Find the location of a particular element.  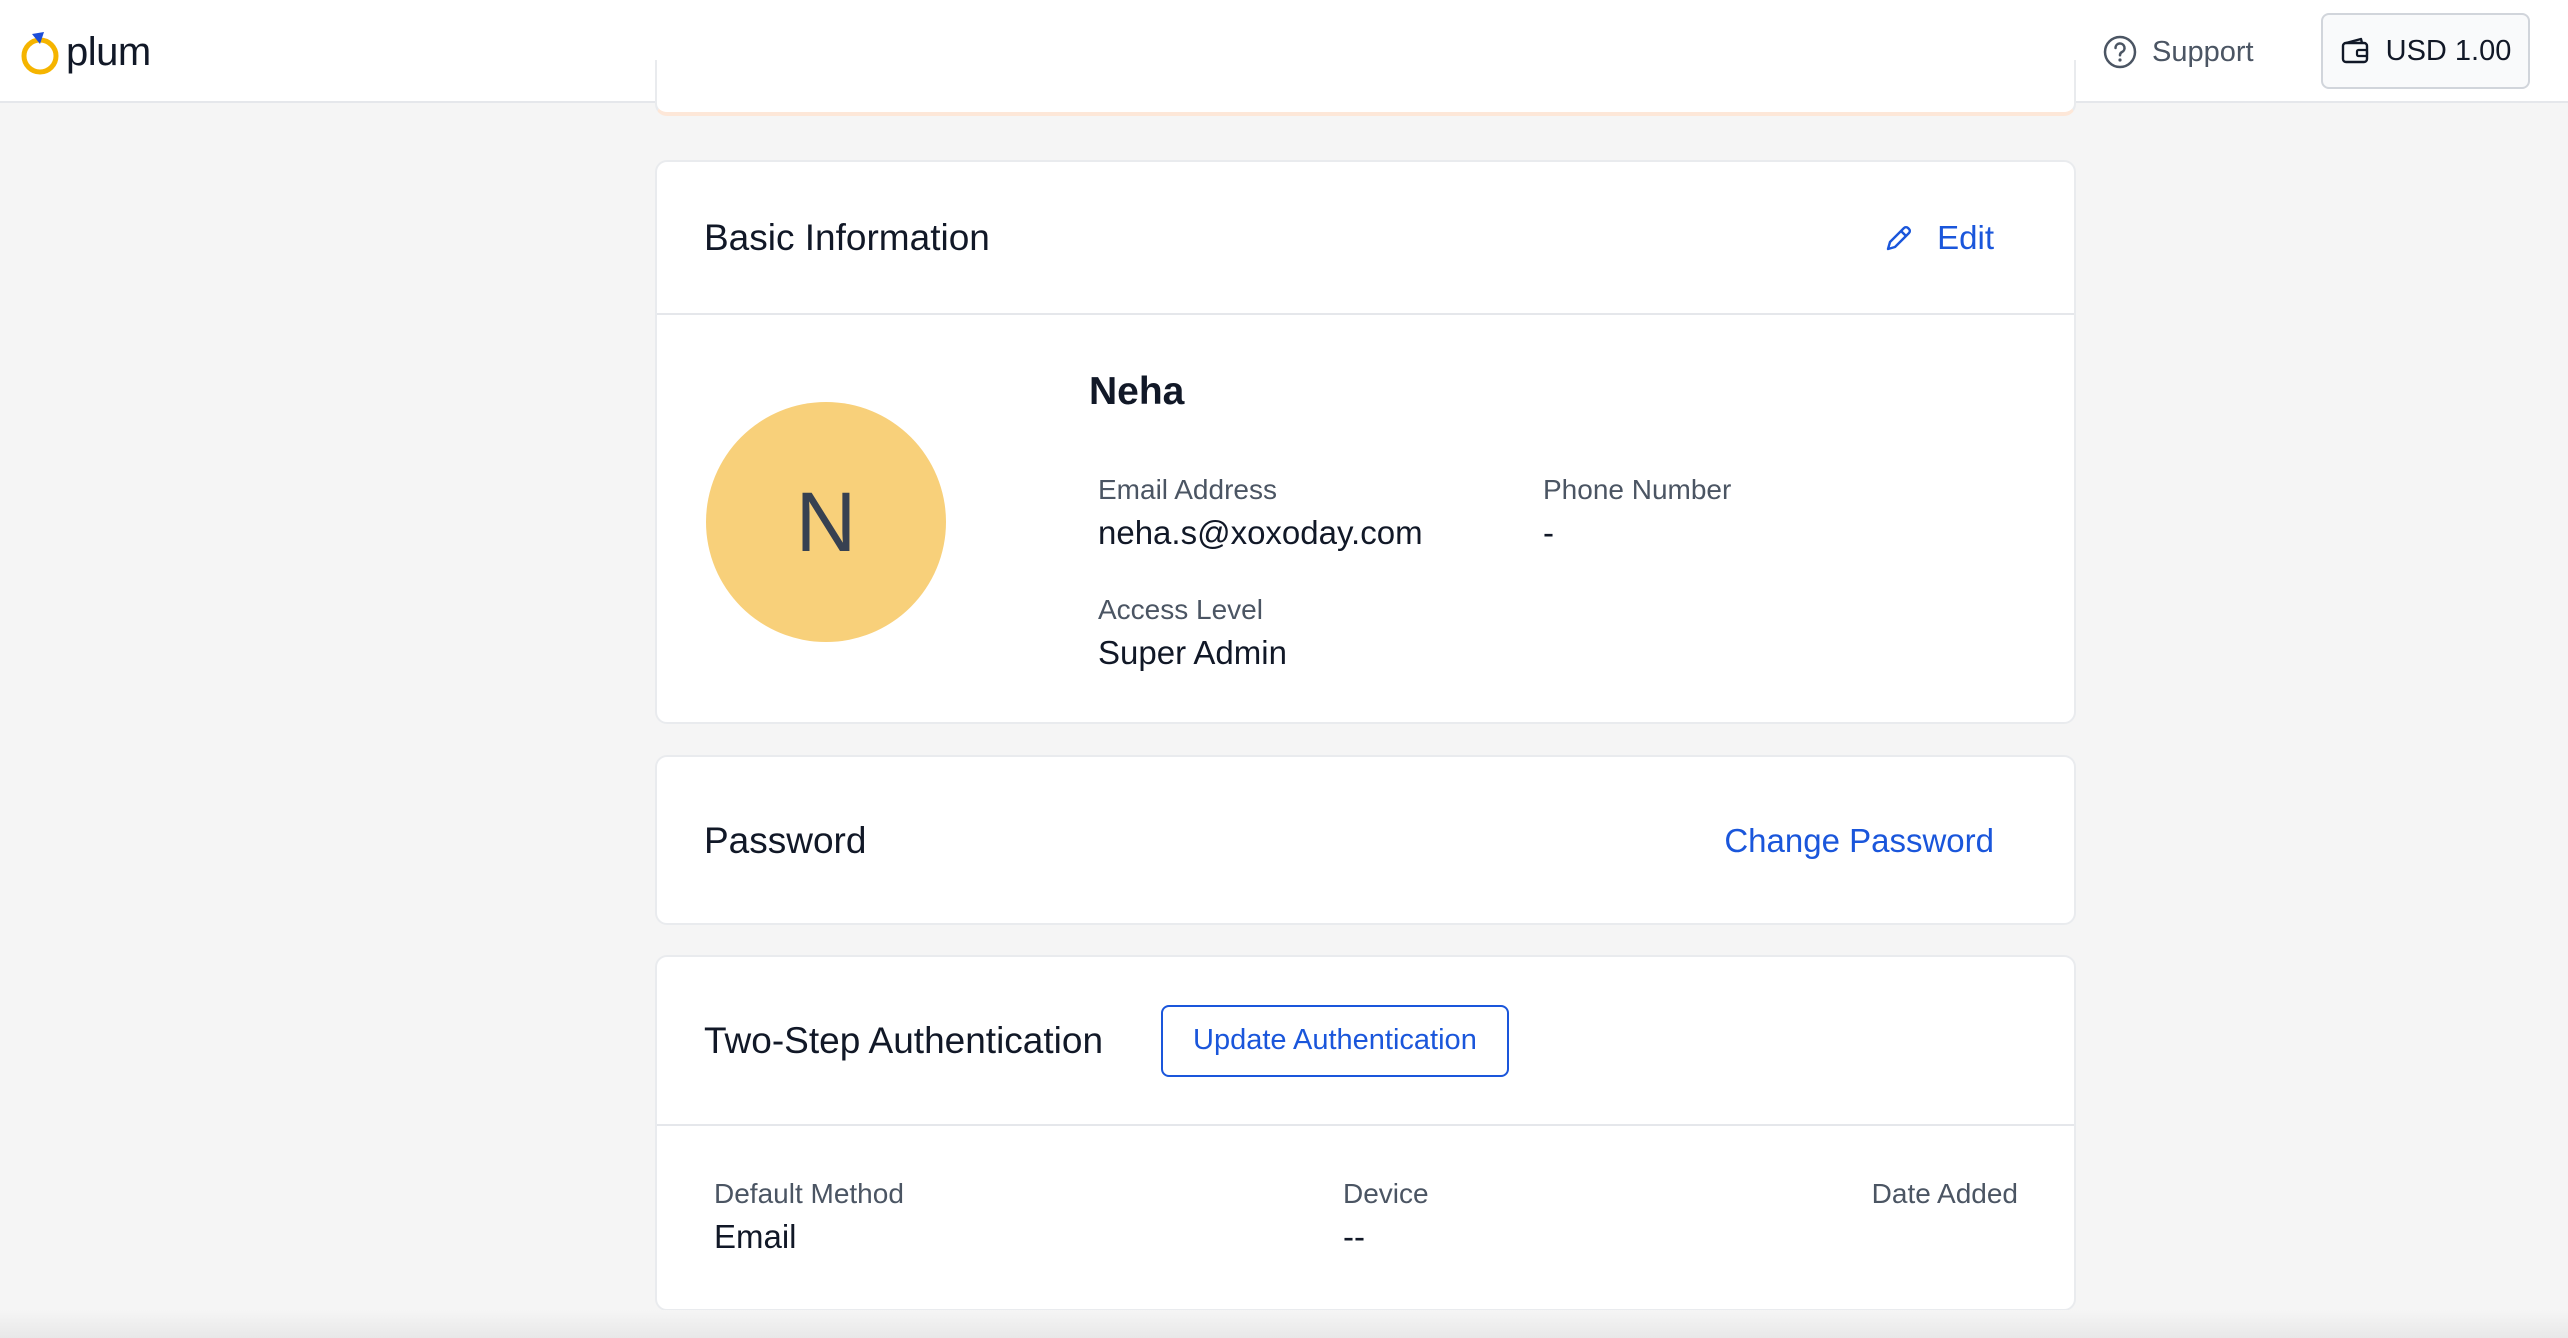

two-step-title: Two-Step Authentication is located at coordinates (904, 1040).